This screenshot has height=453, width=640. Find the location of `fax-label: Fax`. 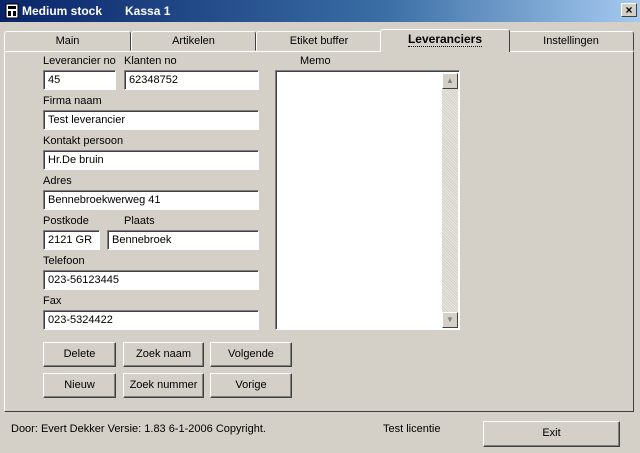

fax-label: Fax is located at coordinates (52, 301).